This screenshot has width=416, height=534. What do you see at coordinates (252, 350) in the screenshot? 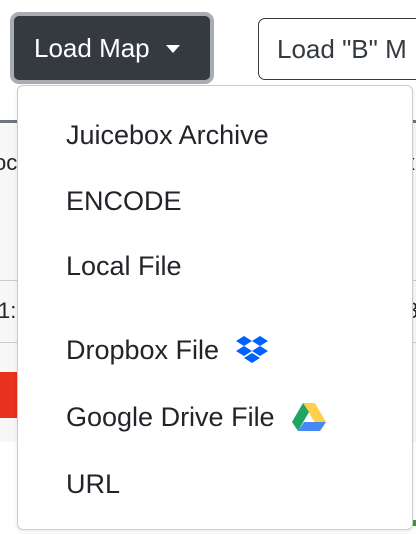
I see `dropbox-icon` at bounding box center [252, 350].